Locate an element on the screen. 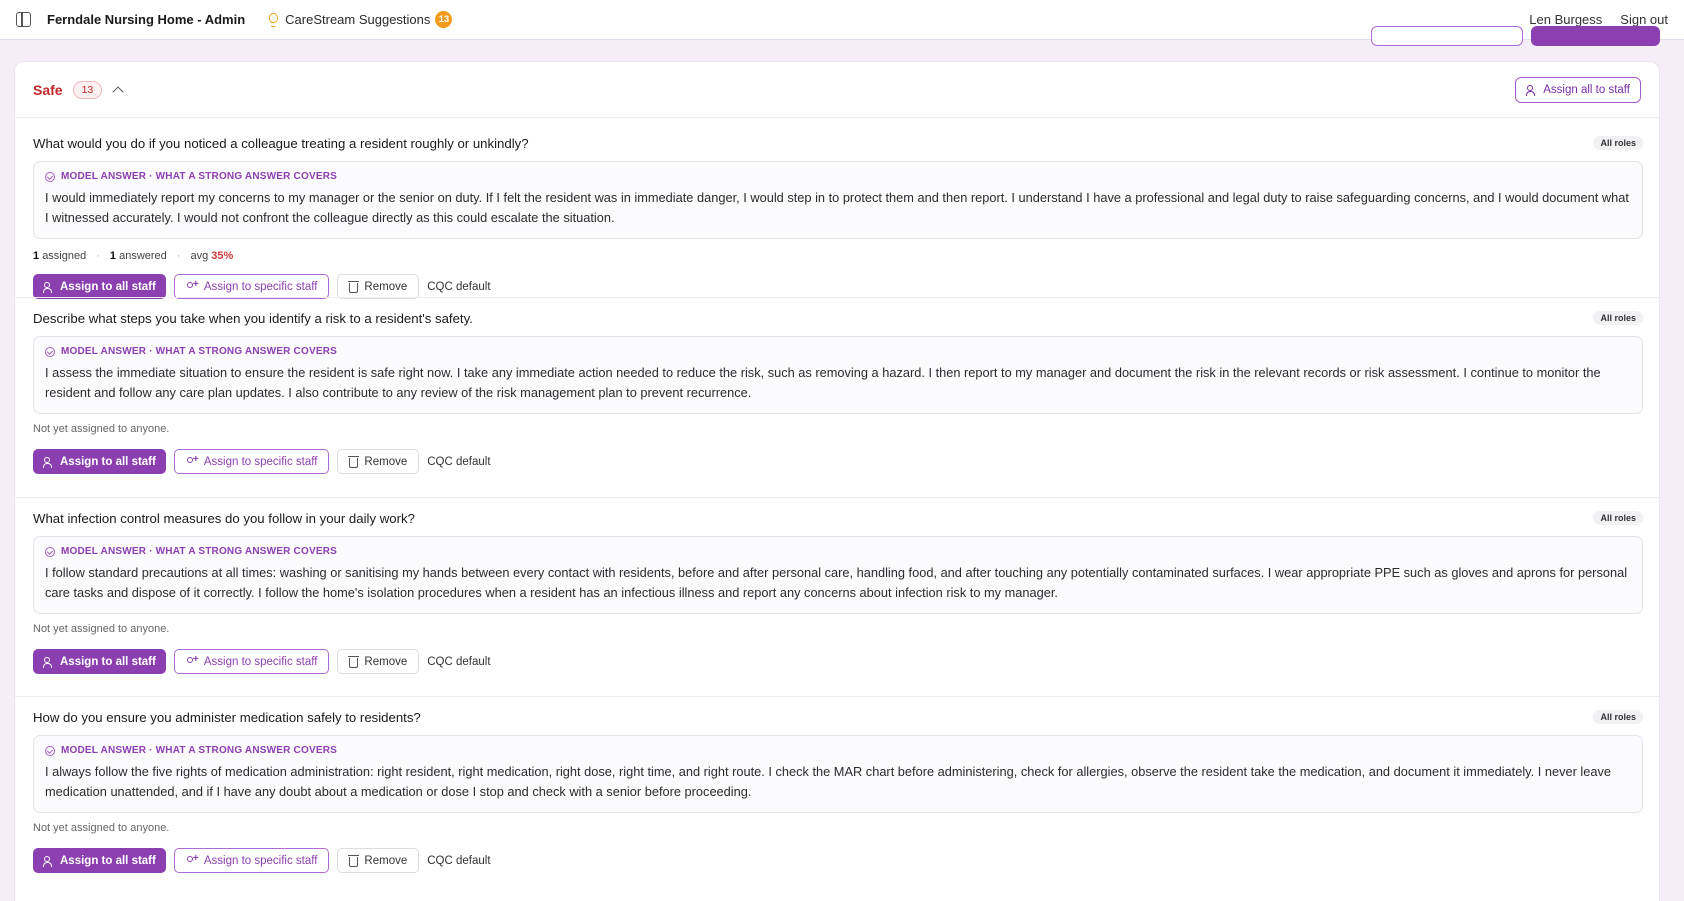  section-count-badge: 13 is located at coordinates (87, 89).